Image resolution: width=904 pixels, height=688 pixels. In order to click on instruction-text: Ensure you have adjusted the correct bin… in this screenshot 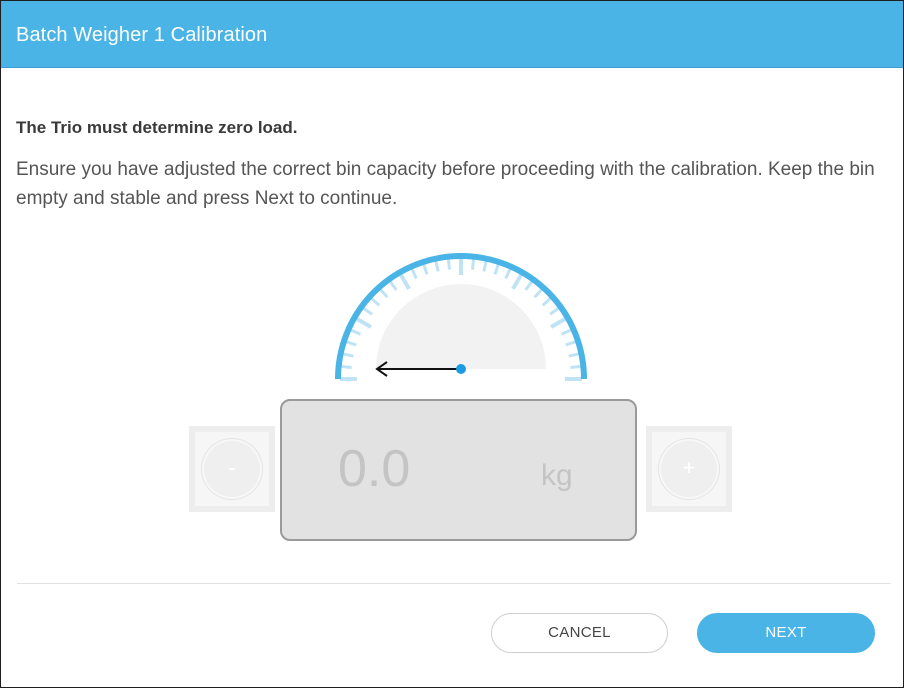, I will do `click(445, 184)`.